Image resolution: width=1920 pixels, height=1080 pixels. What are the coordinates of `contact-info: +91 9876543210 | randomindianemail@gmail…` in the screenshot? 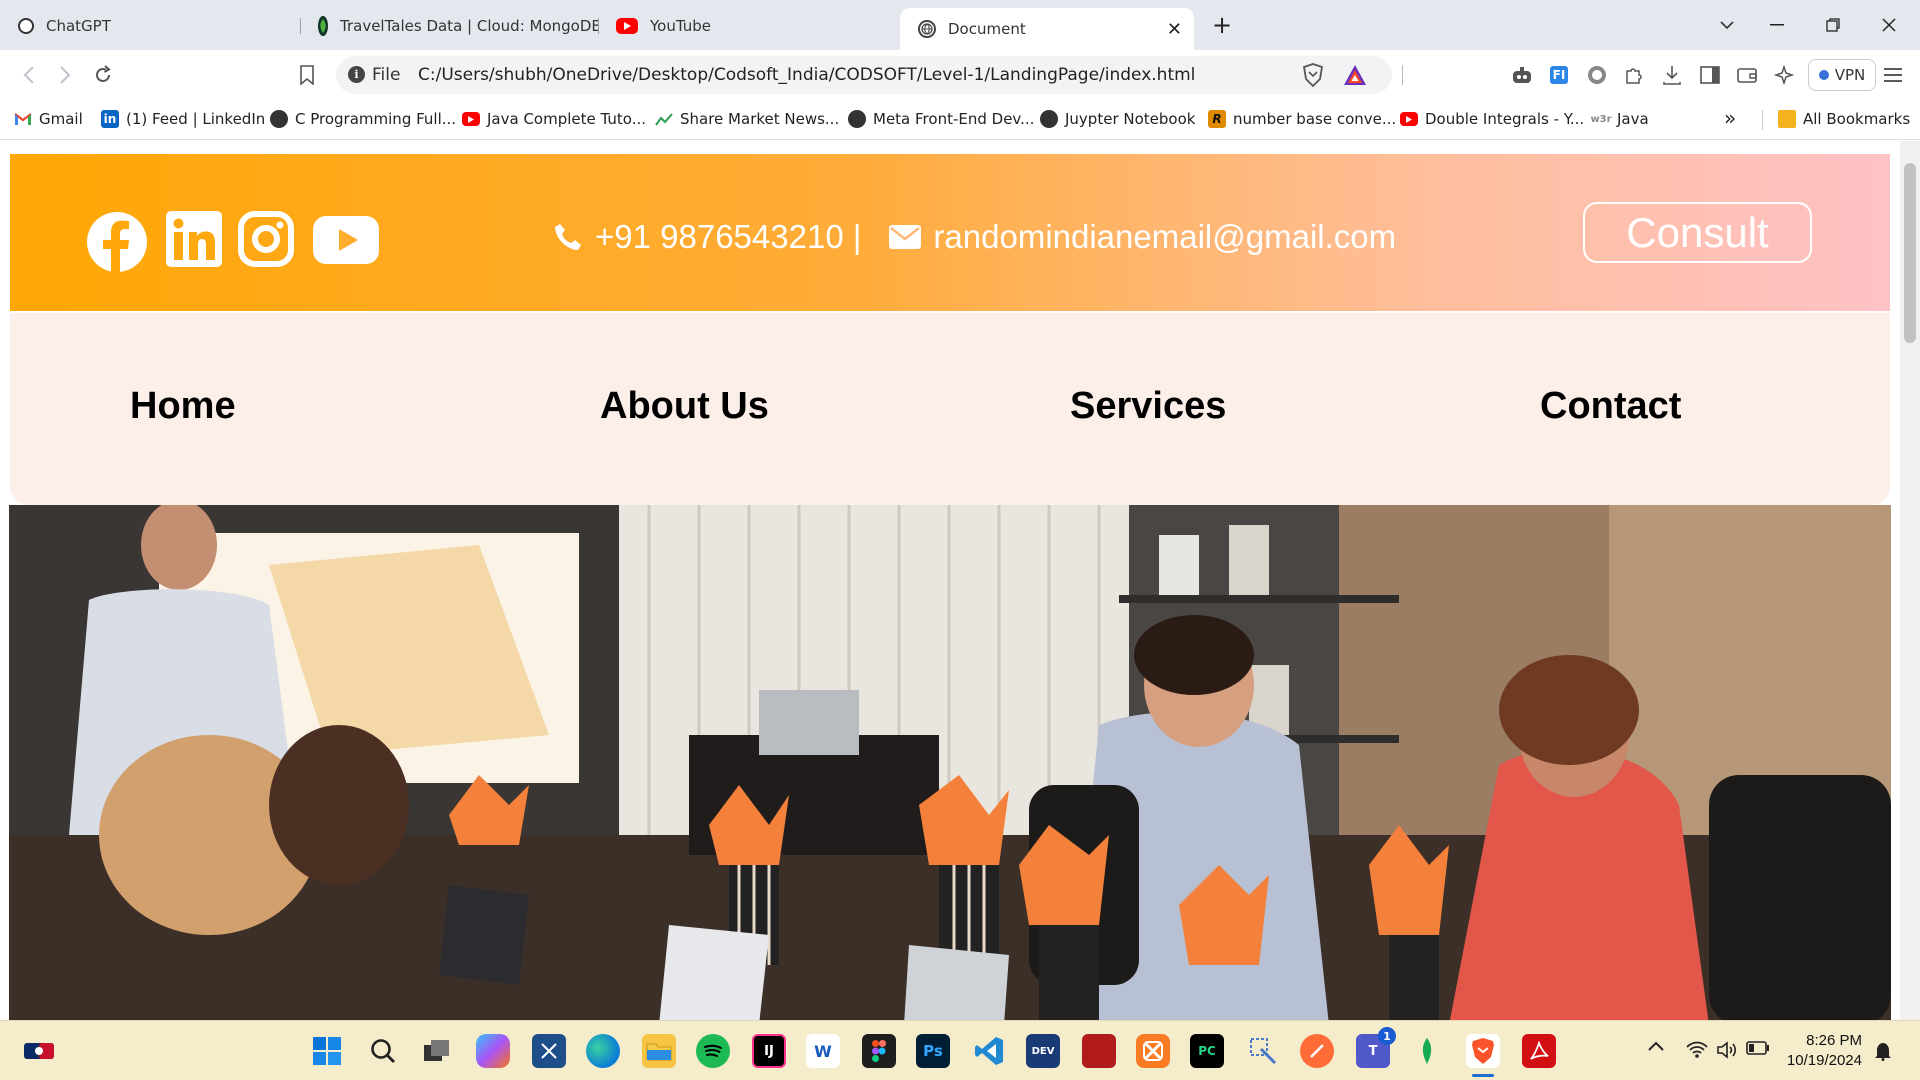 It's located at (974, 237).